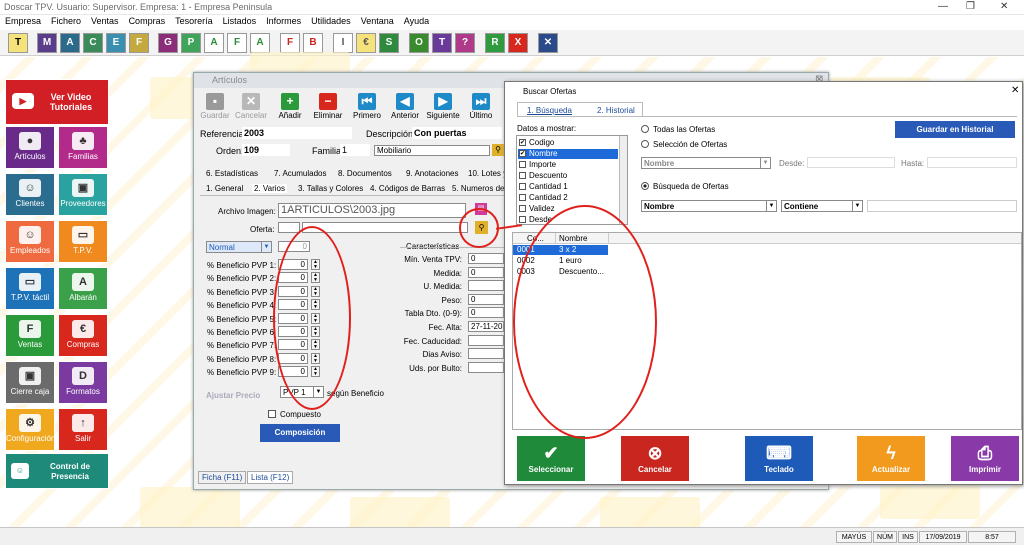  What do you see at coordinates (272, 414) in the screenshot?
I see `compuesto-checkbox` at bounding box center [272, 414].